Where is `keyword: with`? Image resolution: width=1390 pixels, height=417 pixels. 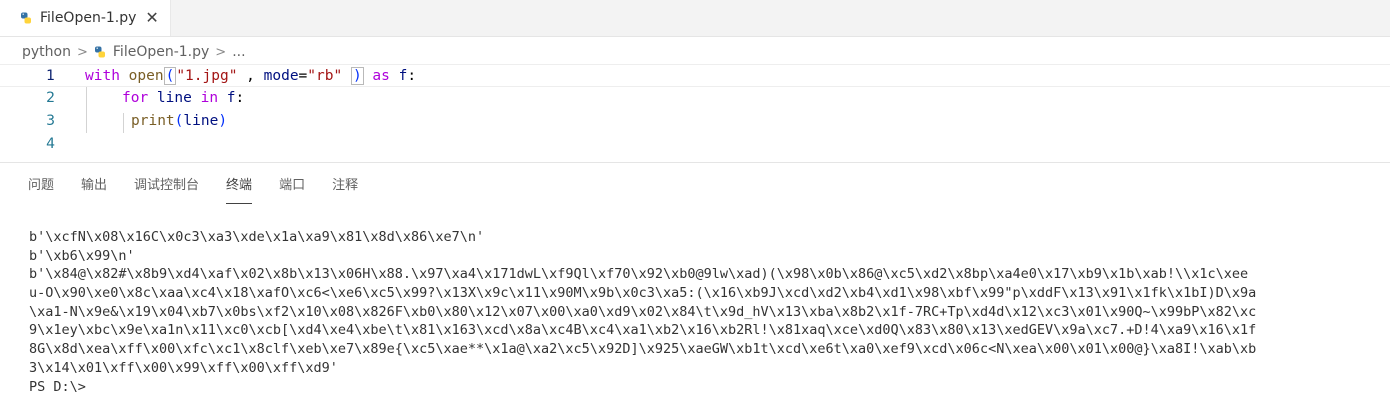 keyword: with is located at coordinates (102, 76).